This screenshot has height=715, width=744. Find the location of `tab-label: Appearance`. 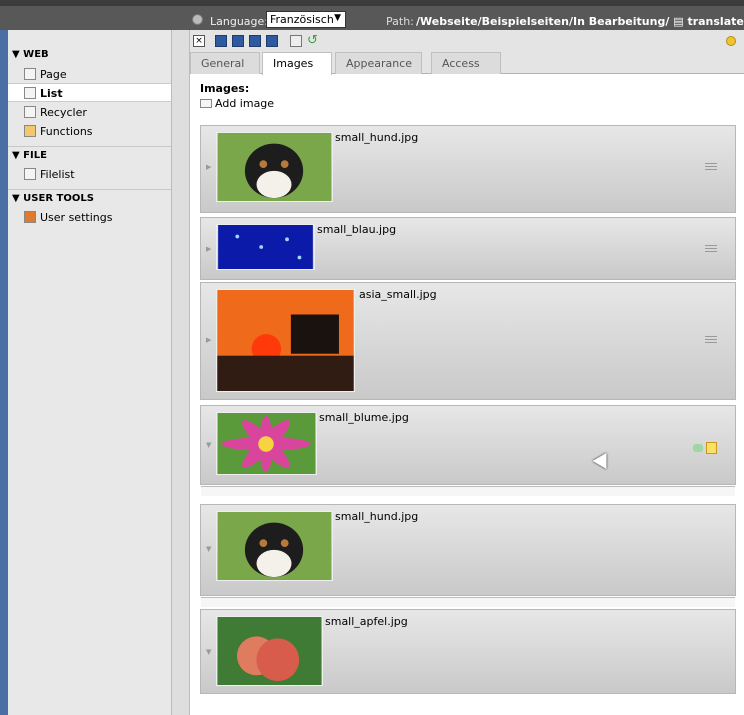

tab-label: Appearance is located at coordinates (379, 63).